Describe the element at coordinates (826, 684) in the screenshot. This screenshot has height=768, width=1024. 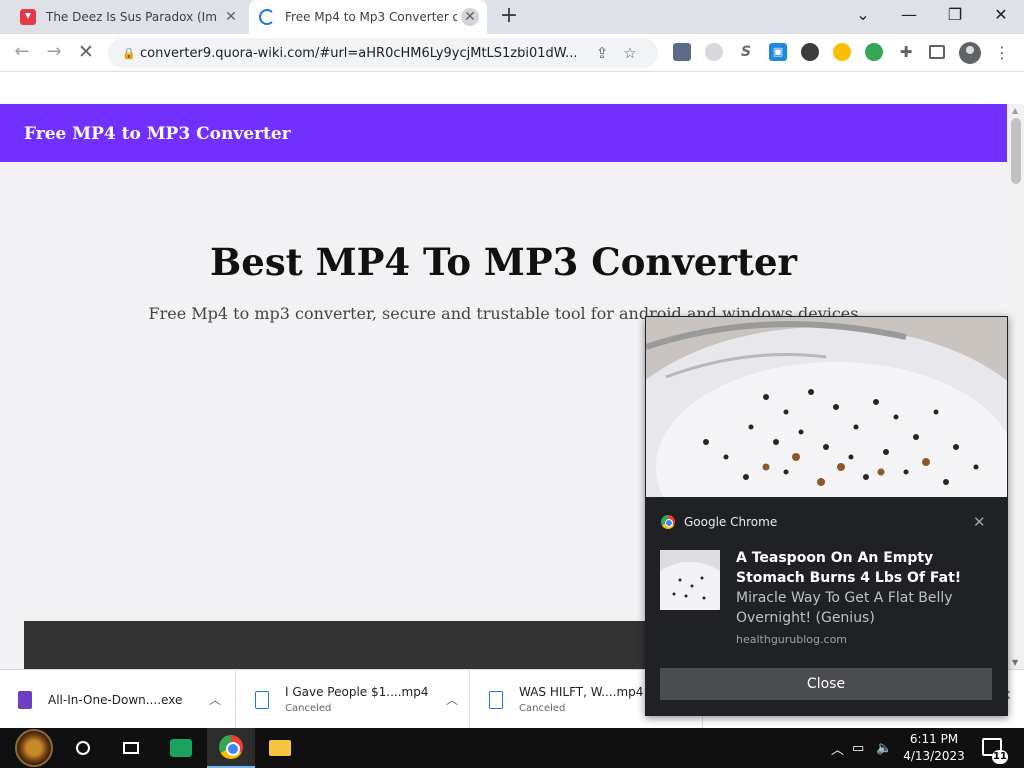
I see `notification-close-button: Close` at that location.